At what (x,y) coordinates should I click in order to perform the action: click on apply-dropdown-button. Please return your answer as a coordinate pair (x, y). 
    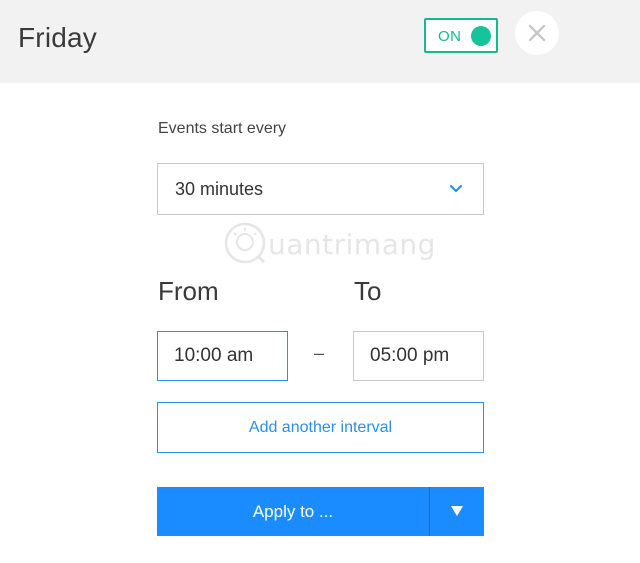
    Looking at the image, I should click on (457, 511).